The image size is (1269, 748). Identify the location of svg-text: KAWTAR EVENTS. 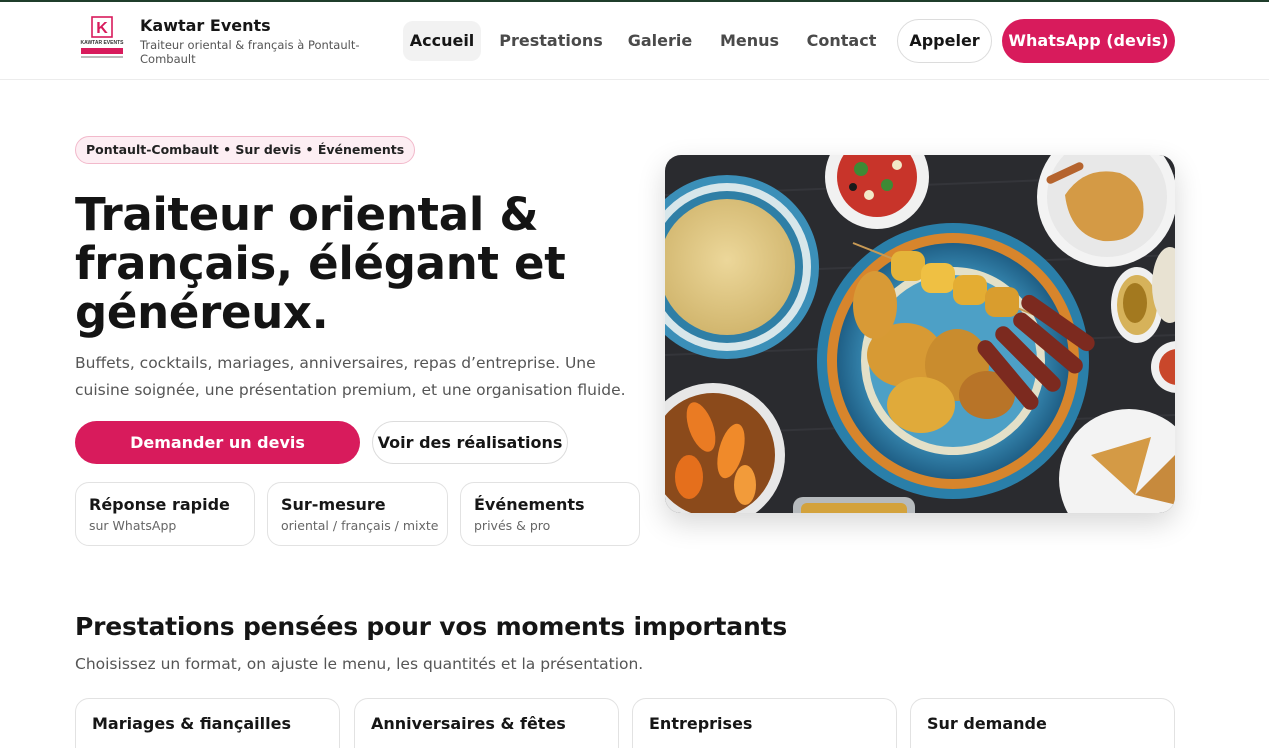
(103, 43).